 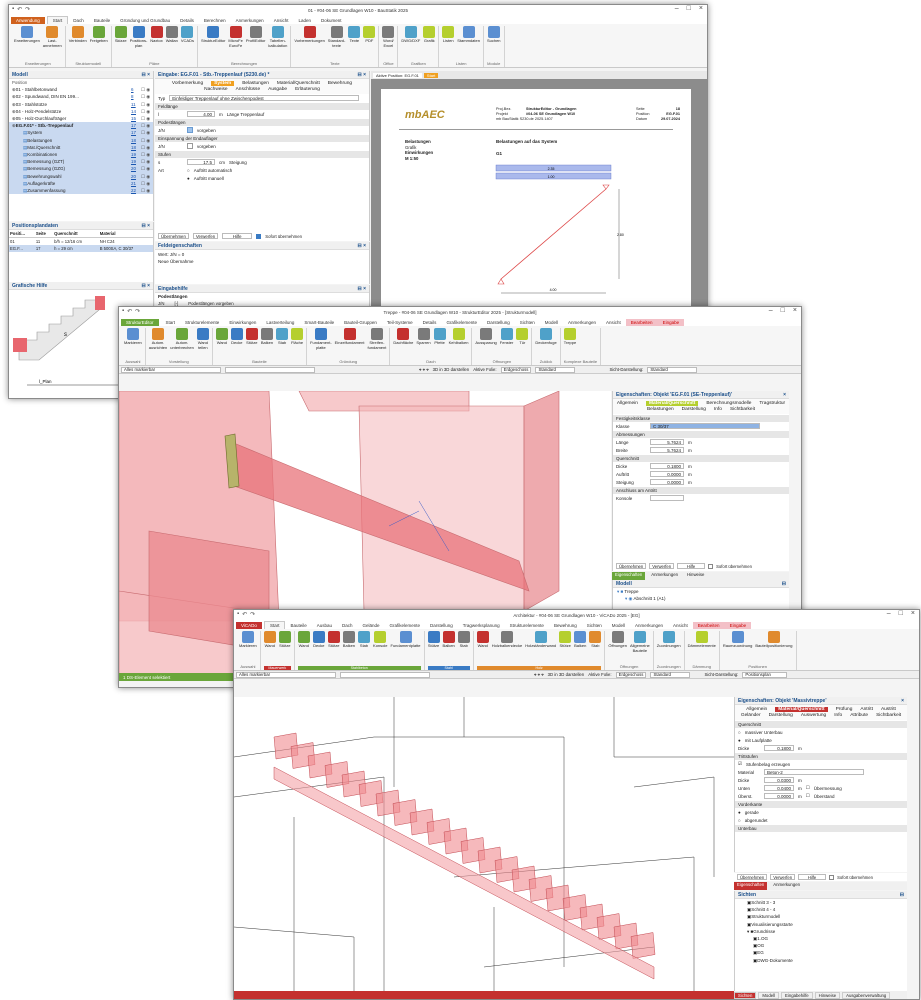 What do you see at coordinates (739, 820) in the screenshot?
I see `radio-abgerundet: ○` at bounding box center [739, 820].